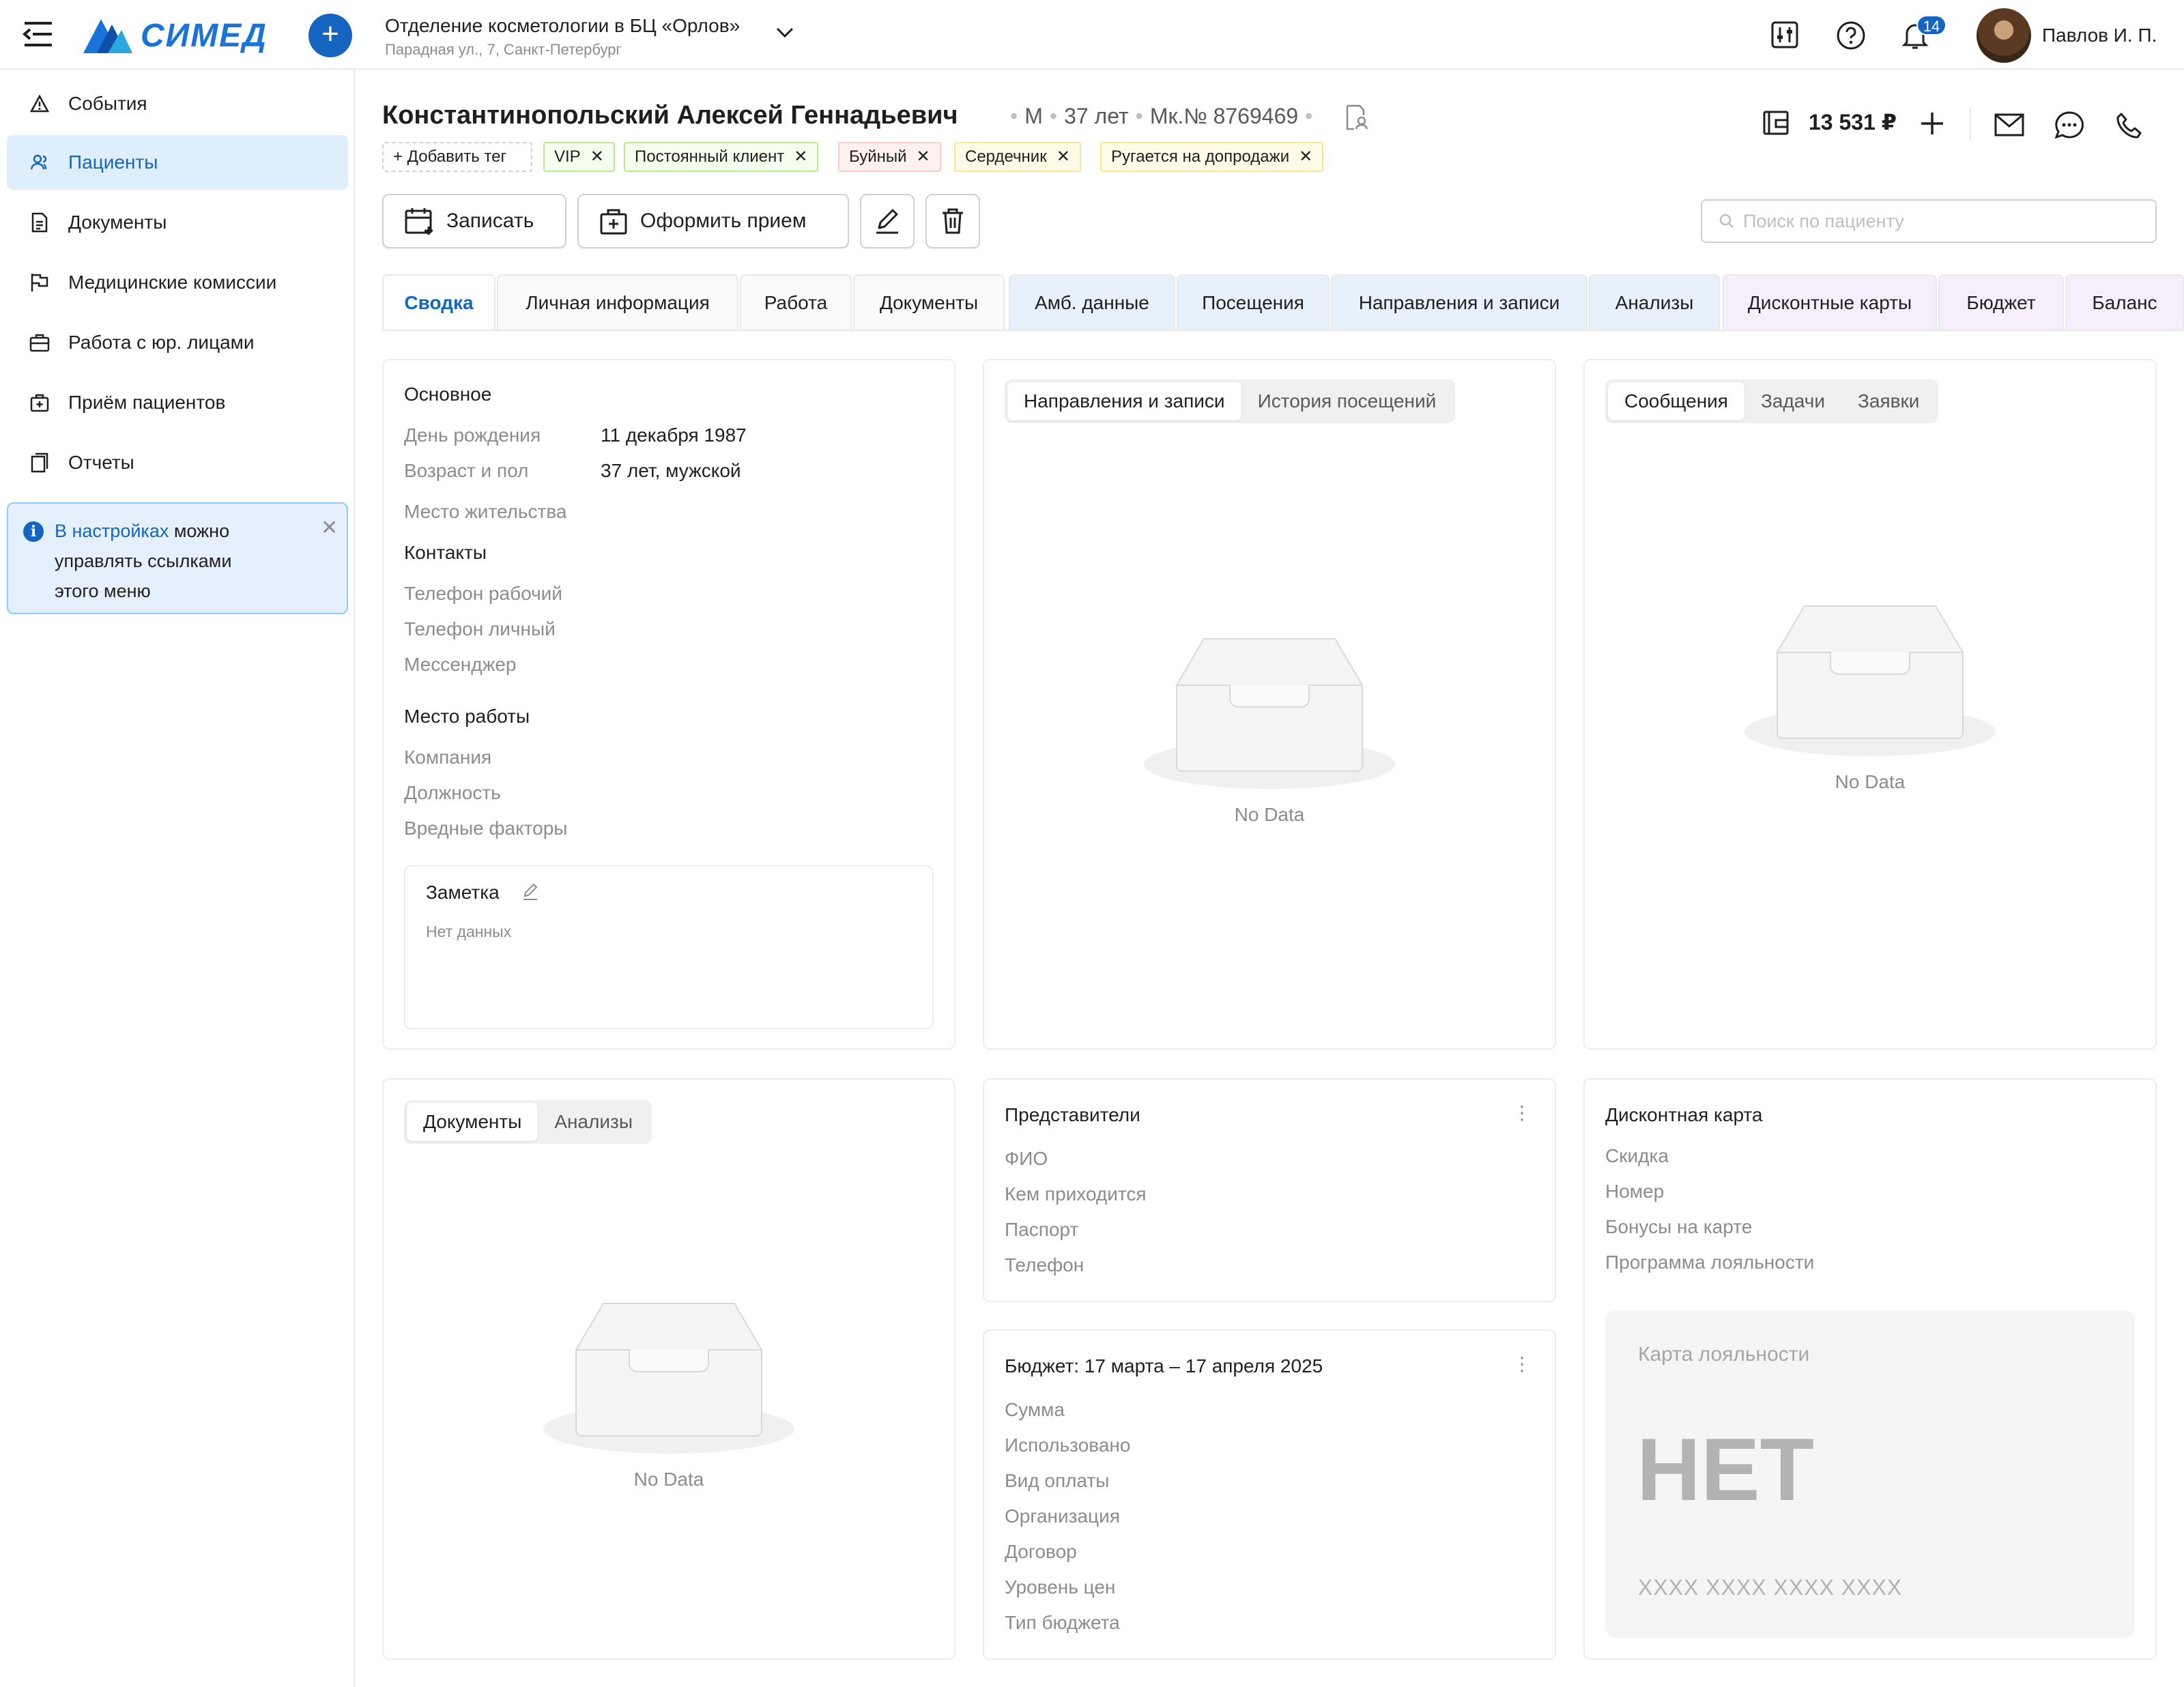 The width and height of the screenshot is (2184, 1687). I want to click on seg-tasks: Задачи, so click(1792, 401).